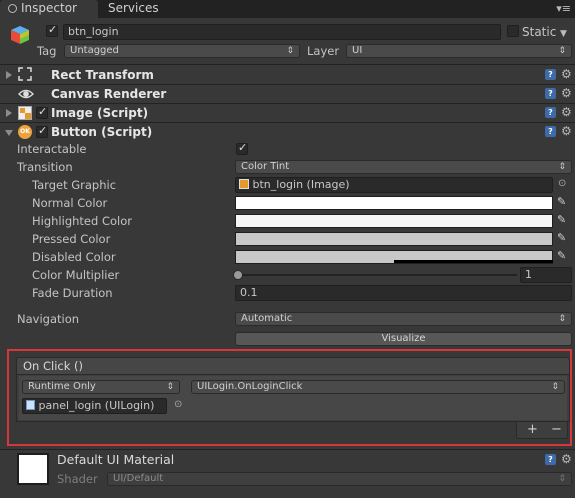  Describe the element at coordinates (546, 275) in the screenshot. I see `color-multiplier-field: 1` at that location.